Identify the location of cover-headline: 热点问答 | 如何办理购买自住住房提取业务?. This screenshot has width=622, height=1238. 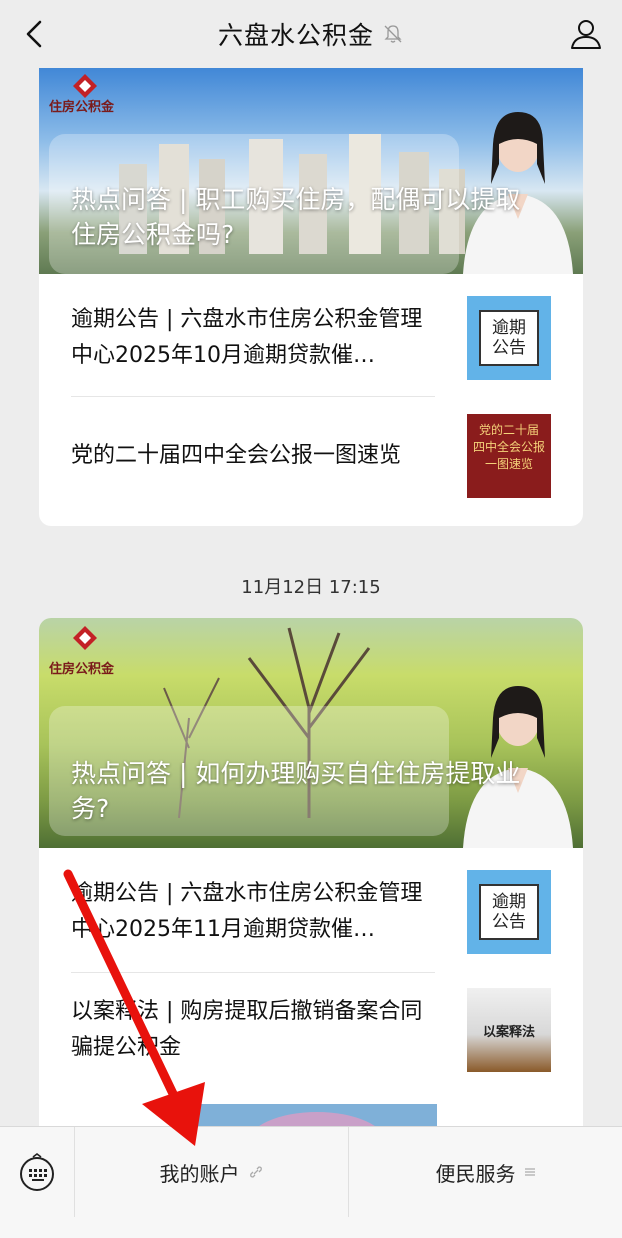
(296, 791).